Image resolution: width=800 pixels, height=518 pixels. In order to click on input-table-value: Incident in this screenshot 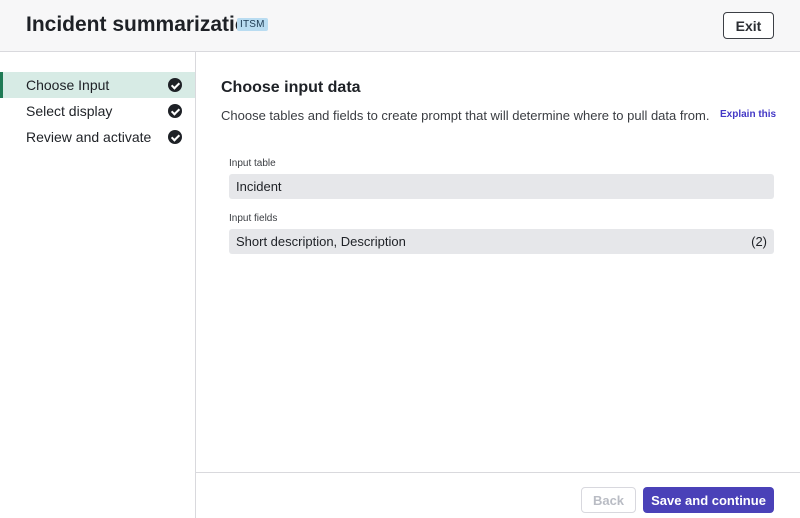, I will do `click(259, 186)`.